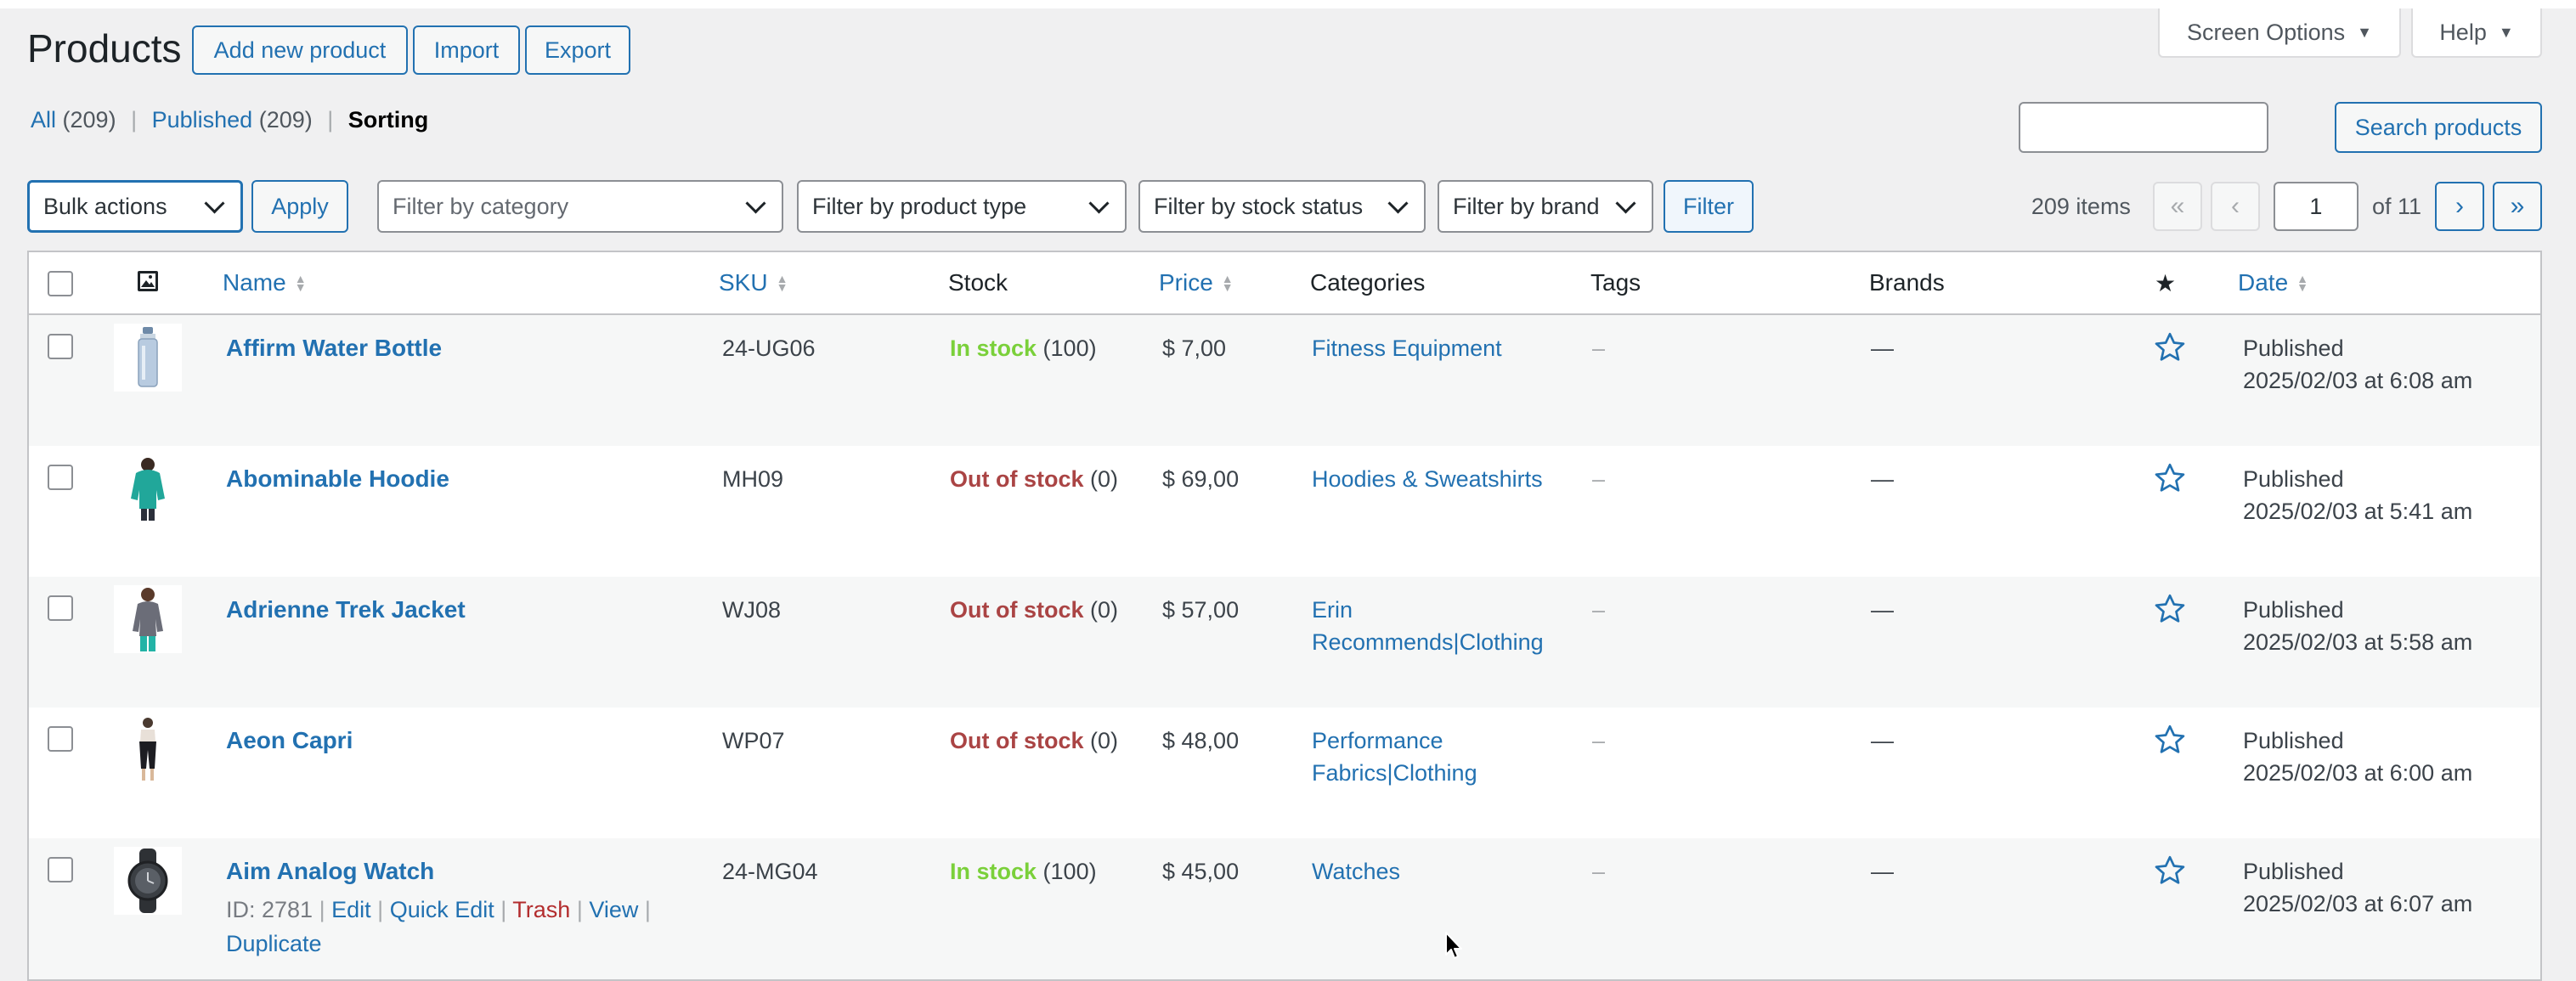 Image resolution: width=2576 pixels, height=981 pixels. Describe the element at coordinates (105, 206) in the screenshot. I see `bulk-actions-value: Bulk actions` at that location.